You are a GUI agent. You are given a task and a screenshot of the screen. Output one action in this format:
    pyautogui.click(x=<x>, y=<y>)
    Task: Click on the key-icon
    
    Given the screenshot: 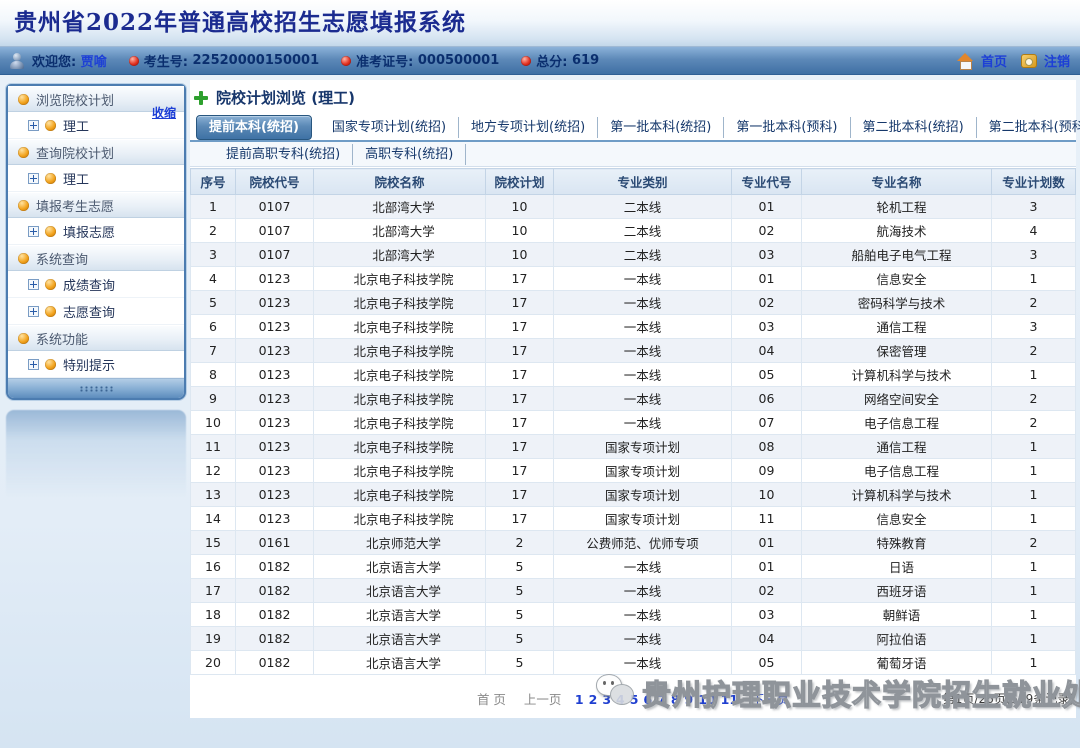 What is the action you would take?
    pyautogui.click(x=1028, y=60)
    